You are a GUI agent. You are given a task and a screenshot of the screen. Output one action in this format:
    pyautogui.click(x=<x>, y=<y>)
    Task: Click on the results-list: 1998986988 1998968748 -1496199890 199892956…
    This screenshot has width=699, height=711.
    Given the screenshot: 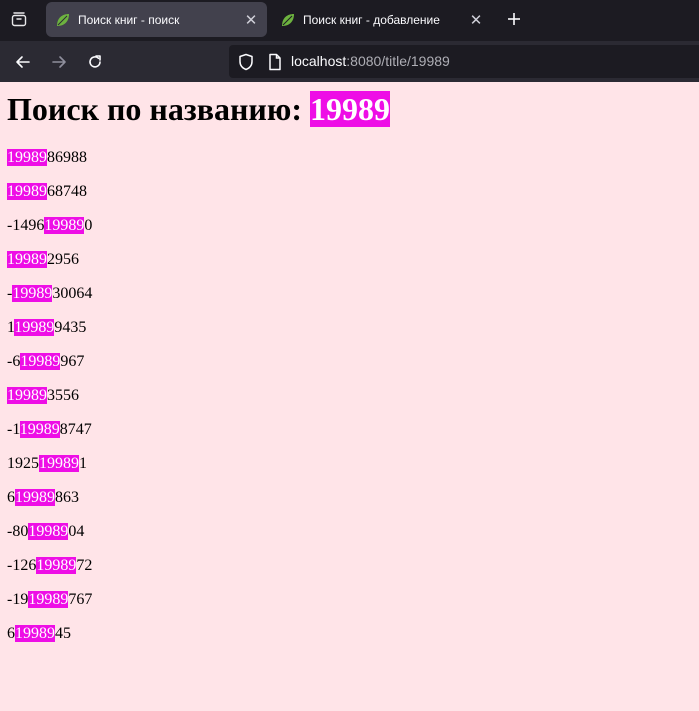 What is the action you would take?
    pyautogui.click(x=49, y=403)
    